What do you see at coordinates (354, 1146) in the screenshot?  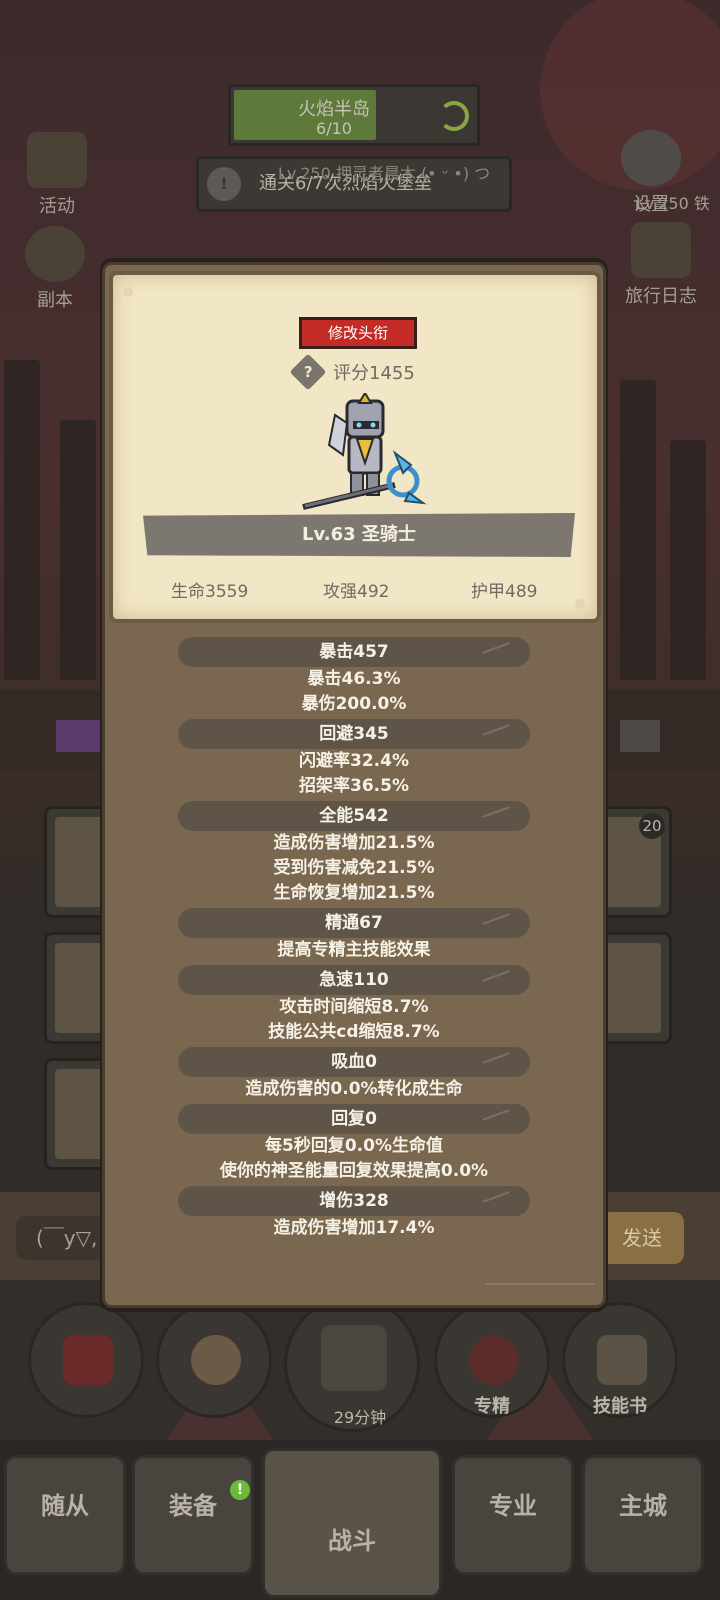 I see `stat-line: 每5秒回复0.0%生命值` at bounding box center [354, 1146].